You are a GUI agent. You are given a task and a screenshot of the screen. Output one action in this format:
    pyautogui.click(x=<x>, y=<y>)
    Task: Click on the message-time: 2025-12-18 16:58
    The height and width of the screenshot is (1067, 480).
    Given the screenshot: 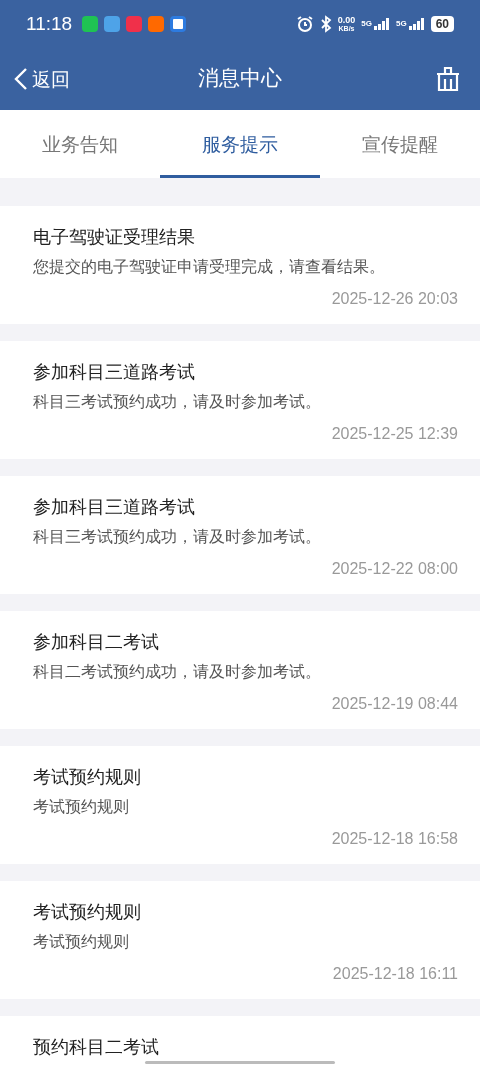 What is the action you would take?
    pyautogui.click(x=394, y=839)
    